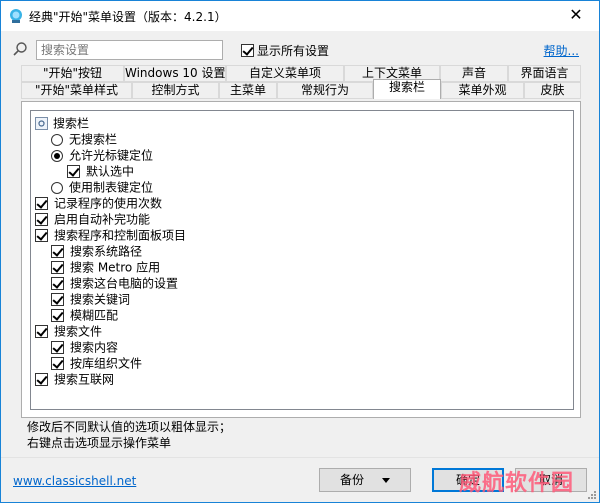 This screenshot has height=503, width=600. Describe the element at coordinates (94, 315) in the screenshot. I see `tree-item-label: 模糊匹配` at that location.